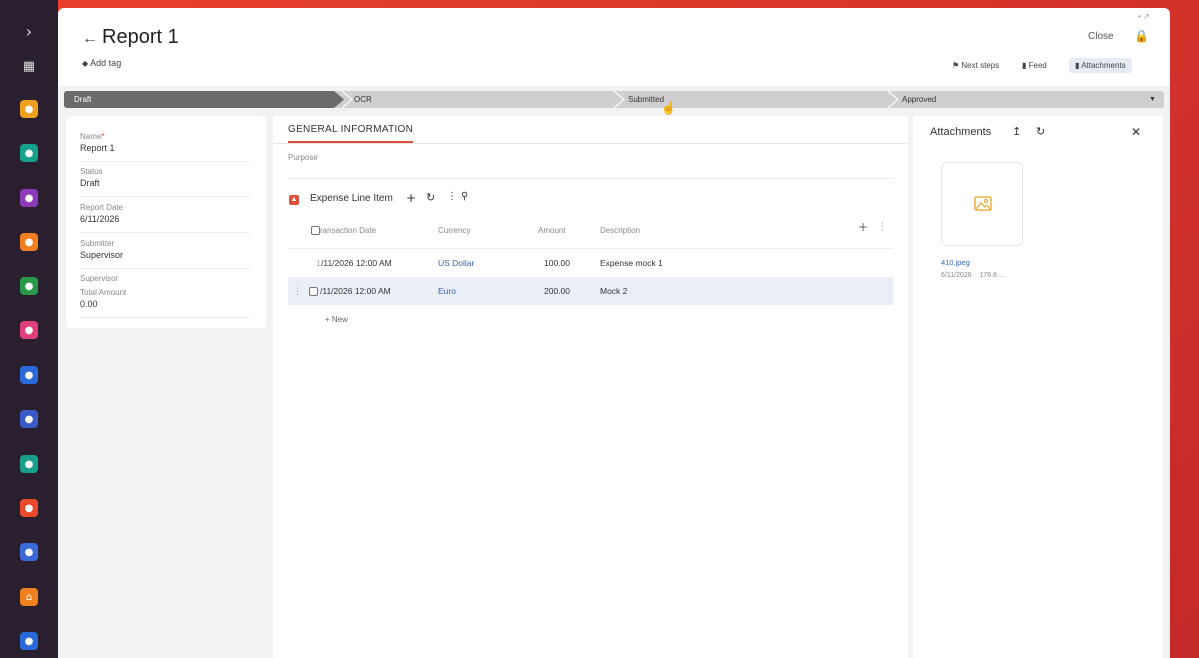 Image resolution: width=1199 pixels, height=658 pixels. Describe the element at coordinates (557, 263) in the screenshot. I see `row-1-amount: 100.00` at that location.